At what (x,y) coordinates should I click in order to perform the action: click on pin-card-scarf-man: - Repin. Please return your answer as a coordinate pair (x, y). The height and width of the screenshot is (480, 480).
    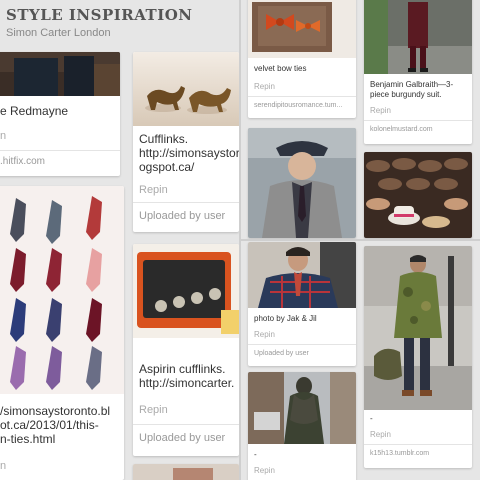
    Looking at the image, I should click on (302, 426).